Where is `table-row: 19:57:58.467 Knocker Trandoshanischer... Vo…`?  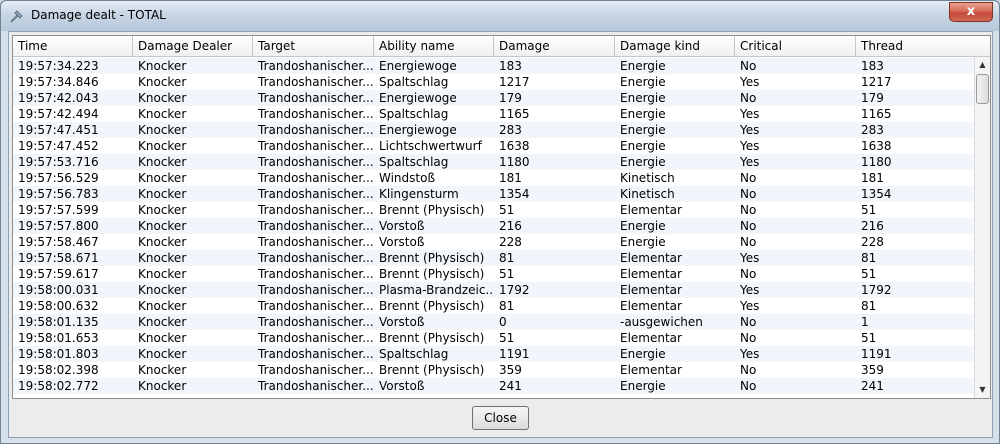 table-row: 19:57:58.467 Knocker Trandoshanischer... Vo… is located at coordinates (494, 242).